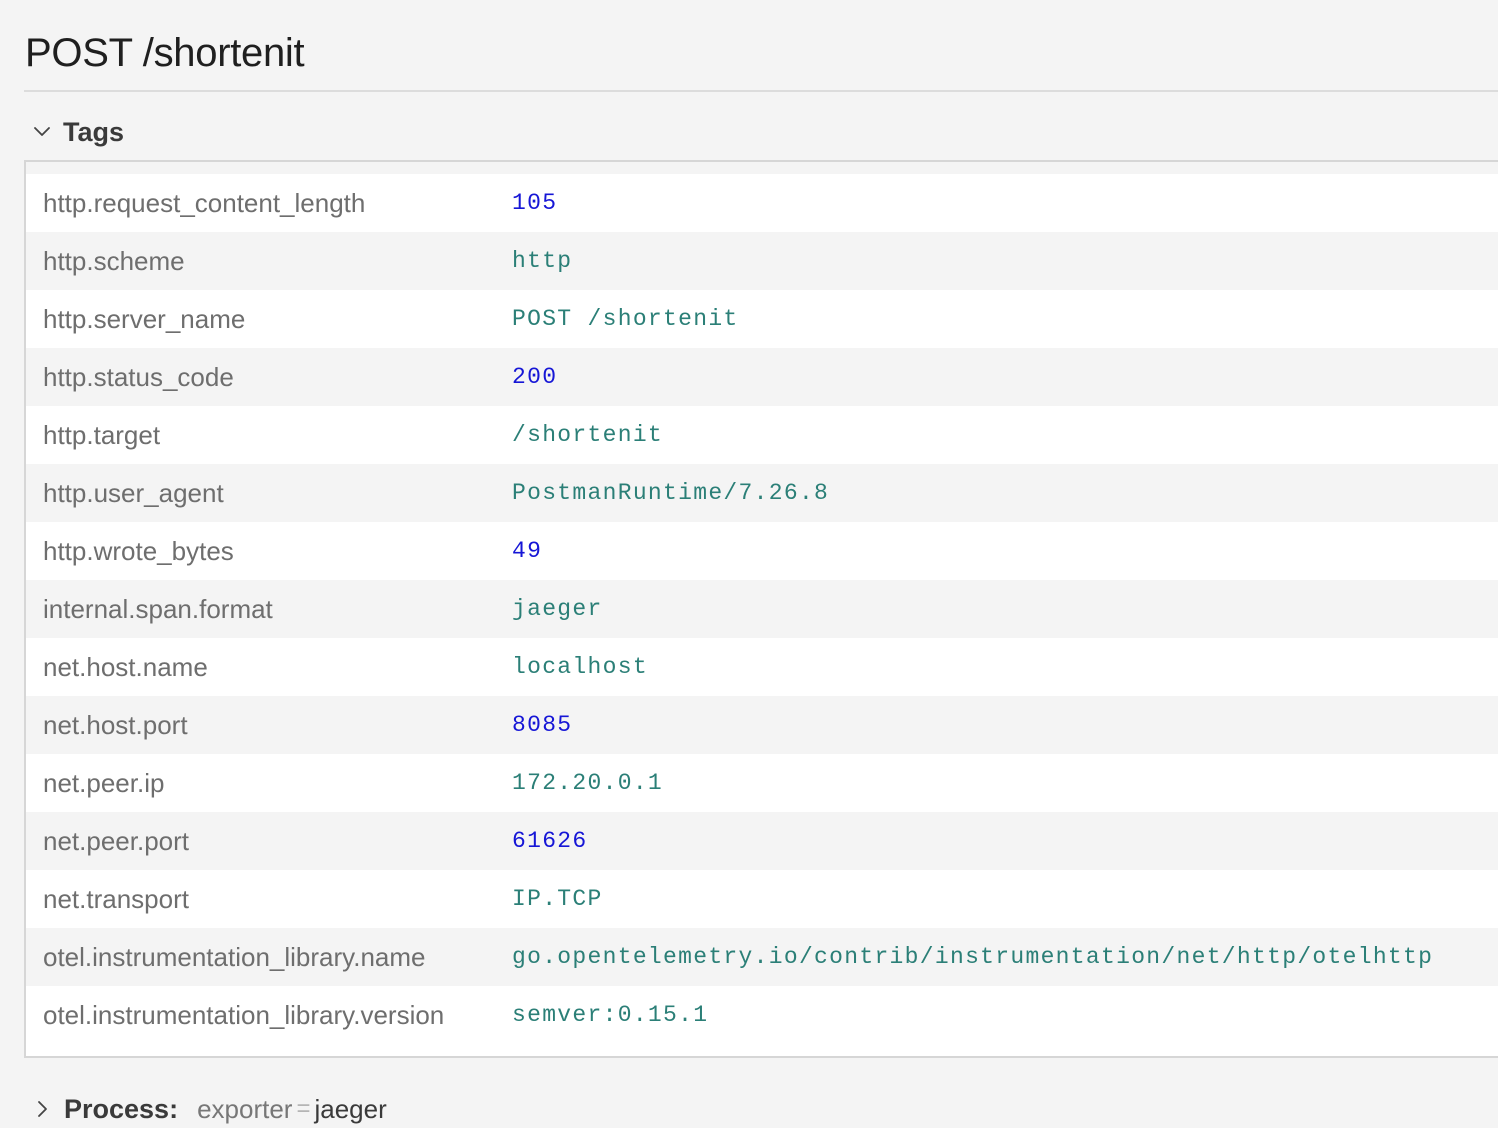  Describe the element at coordinates (527, 551) in the screenshot. I see `tag-value: 49` at that location.